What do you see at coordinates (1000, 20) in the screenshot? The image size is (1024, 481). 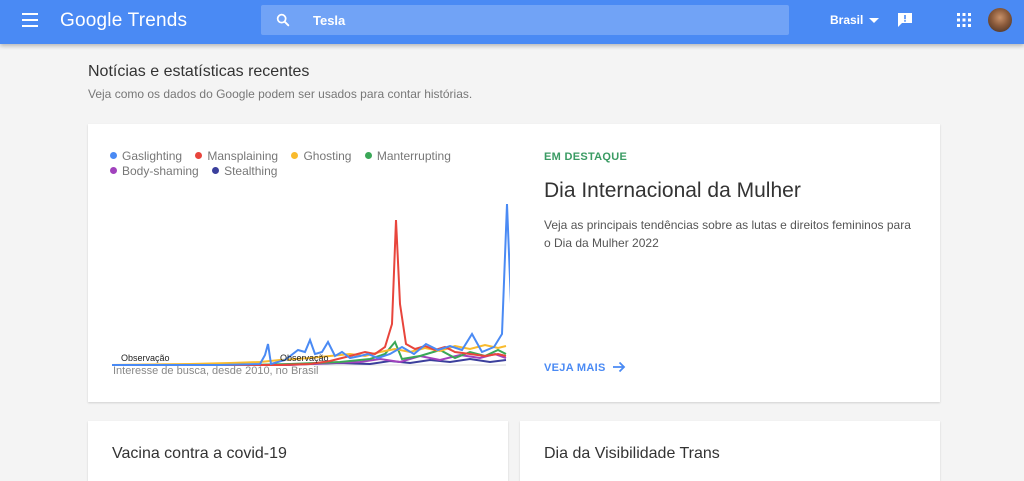 I see `avatar` at bounding box center [1000, 20].